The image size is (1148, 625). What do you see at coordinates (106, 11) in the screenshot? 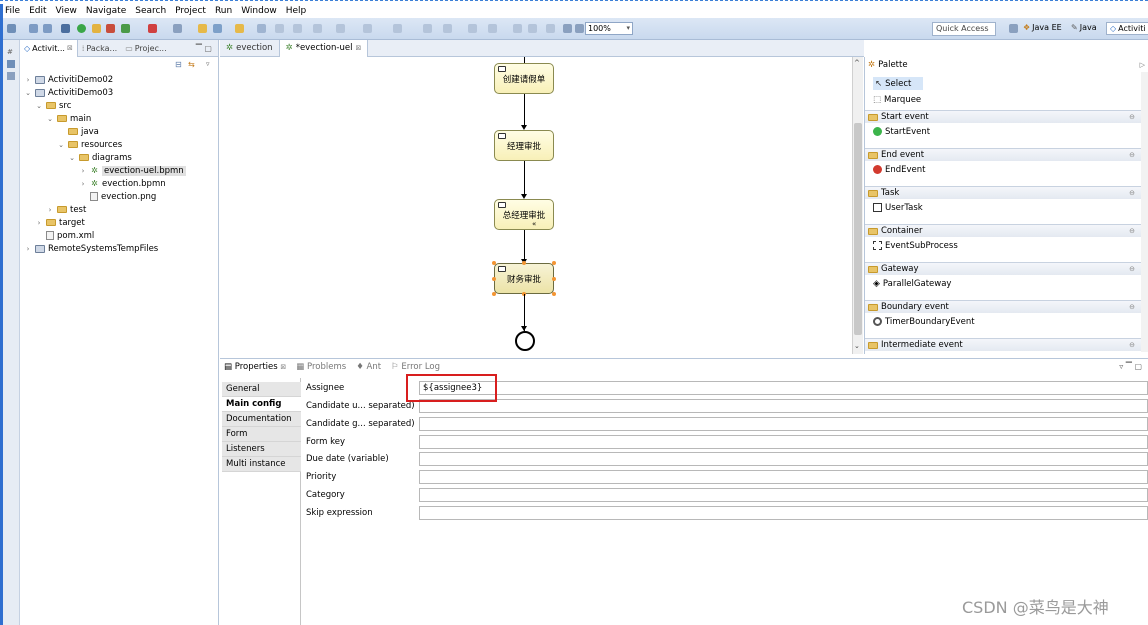
I see `menu-navigate: Navigate` at bounding box center [106, 11].